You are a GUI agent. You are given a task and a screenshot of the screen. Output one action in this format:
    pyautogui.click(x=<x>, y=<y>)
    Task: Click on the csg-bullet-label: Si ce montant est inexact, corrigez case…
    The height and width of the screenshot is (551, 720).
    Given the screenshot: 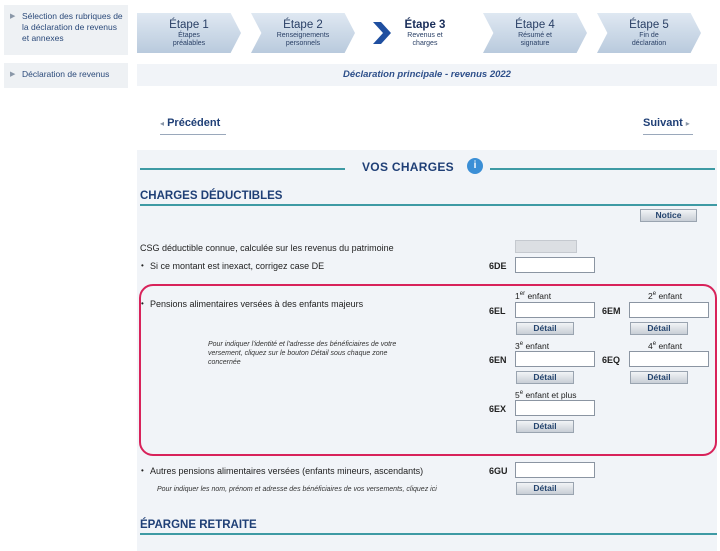 What is the action you would take?
    pyautogui.click(x=237, y=266)
    